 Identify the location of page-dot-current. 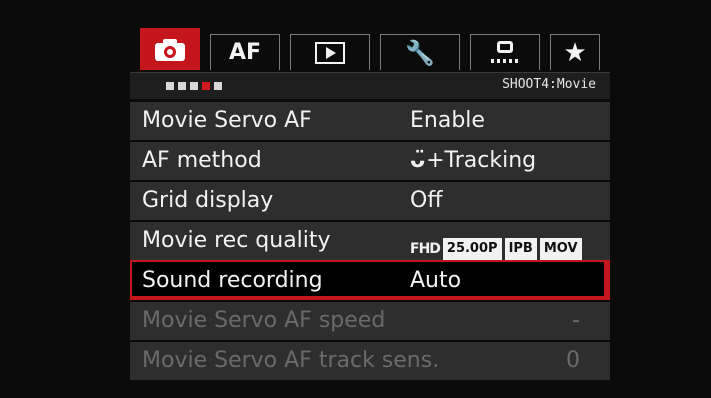
(206, 86).